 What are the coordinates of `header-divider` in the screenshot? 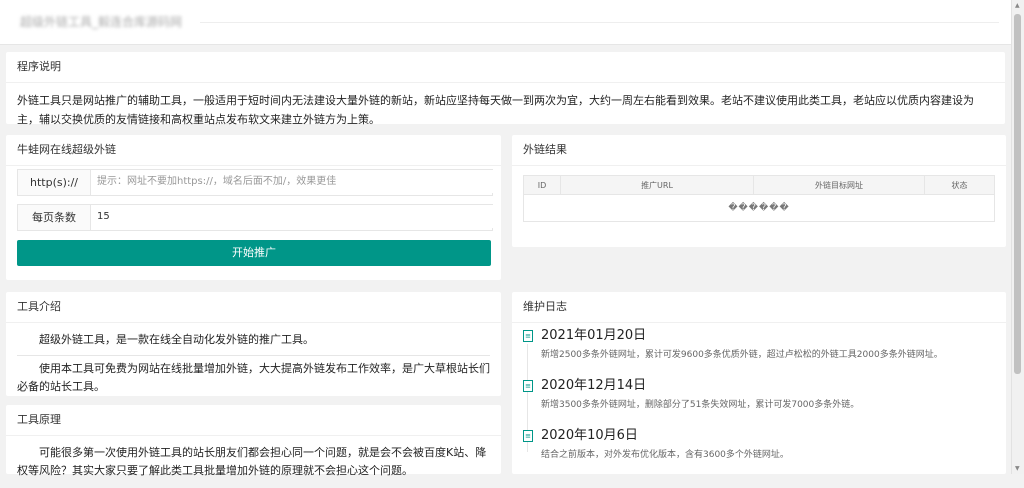 It's located at (599, 22).